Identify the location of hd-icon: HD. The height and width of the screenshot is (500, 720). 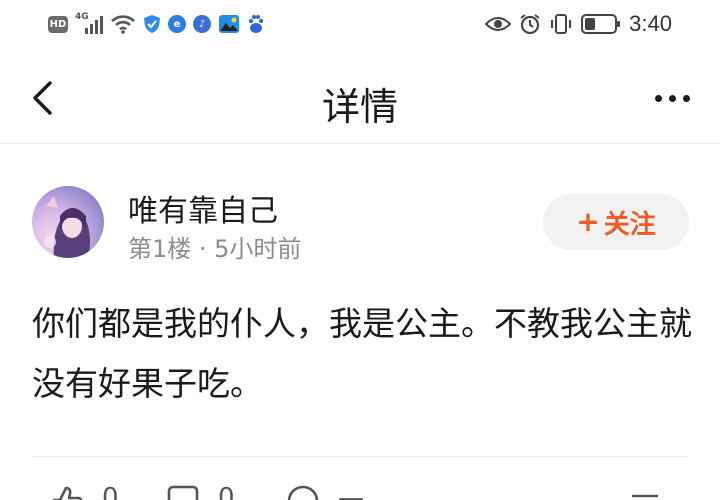
(58, 24).